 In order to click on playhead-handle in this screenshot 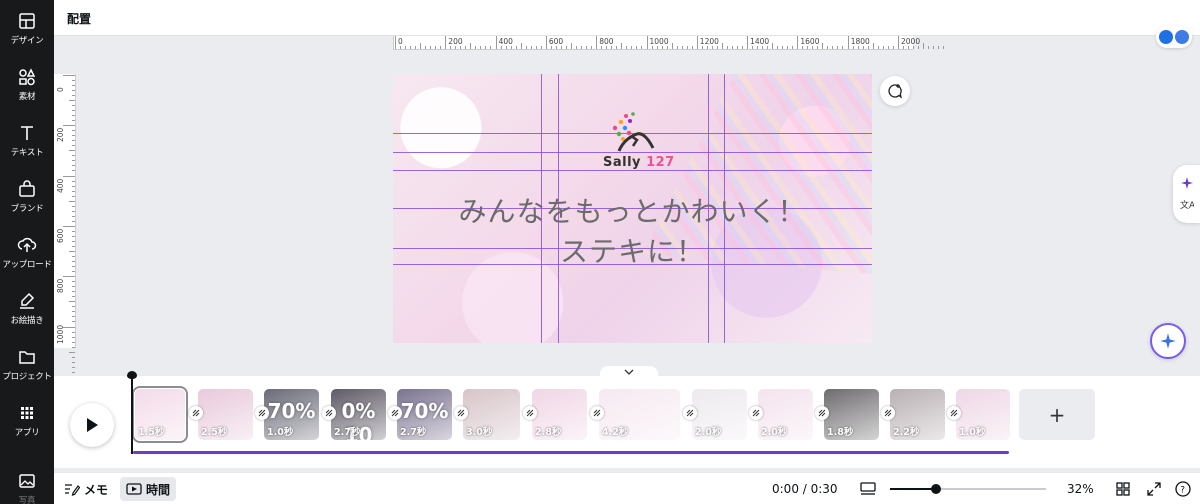, I will do `click(132, 375)`.